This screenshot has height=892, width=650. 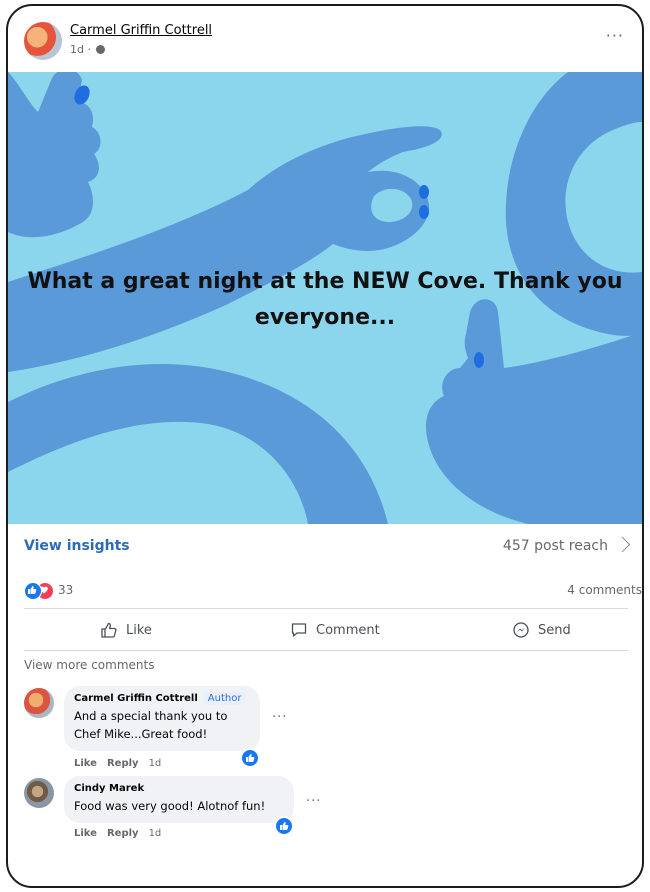 I want to click on comment-text-line: Food was very good! Alotnof fun!, so click(x=170, y=806).